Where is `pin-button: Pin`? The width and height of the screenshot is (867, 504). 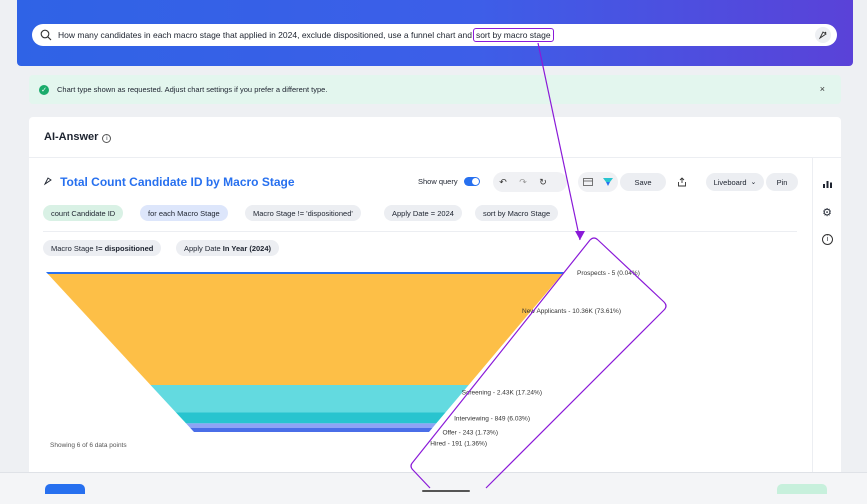
pin-button: Pin is located at coordinates (782, 182).